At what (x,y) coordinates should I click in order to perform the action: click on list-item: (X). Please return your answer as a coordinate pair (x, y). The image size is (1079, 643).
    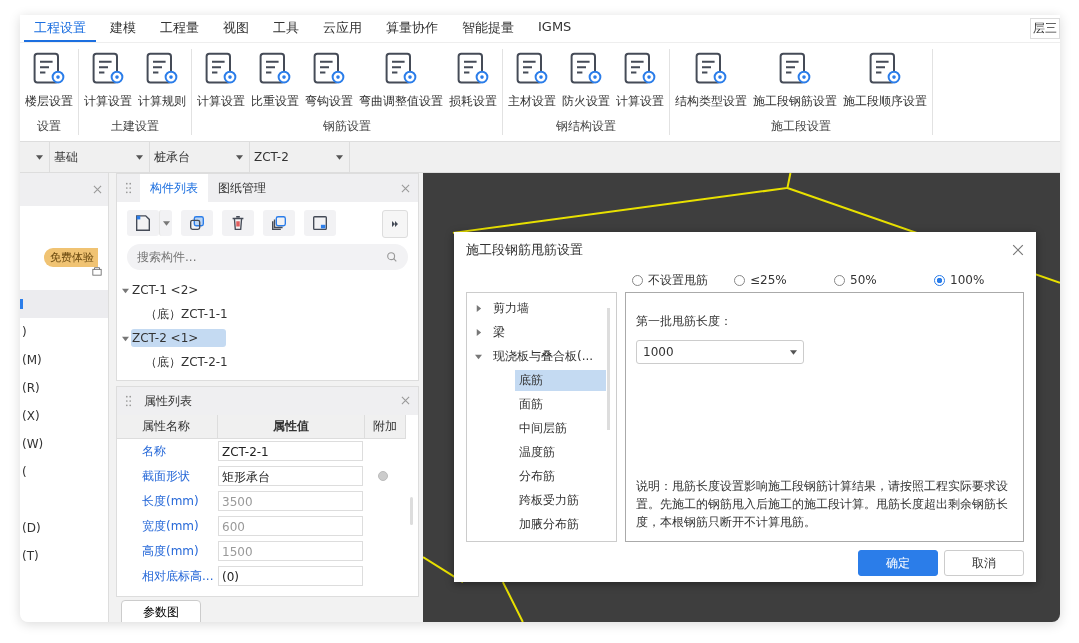
    Looking at the image, I should click on (64, 416).